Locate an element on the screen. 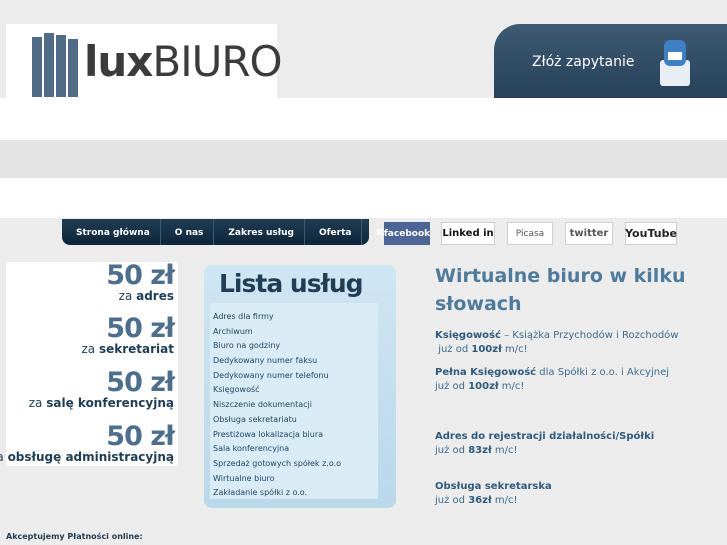  service-link: Sprzedaż gotowych spółek z.o.o is located at coordinates (277, 464).